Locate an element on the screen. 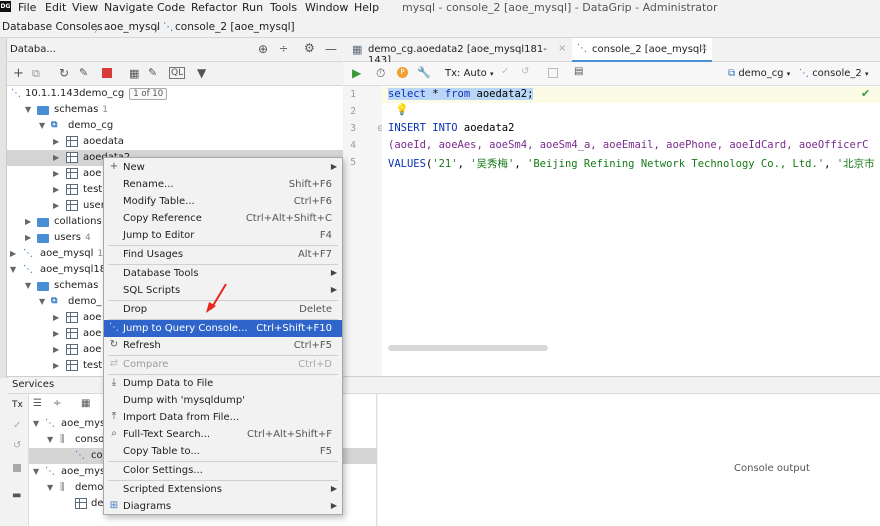 The width and height of the screenshot is (880, 526). menu-navigate: Navigate is located at coordinates (128, 7).